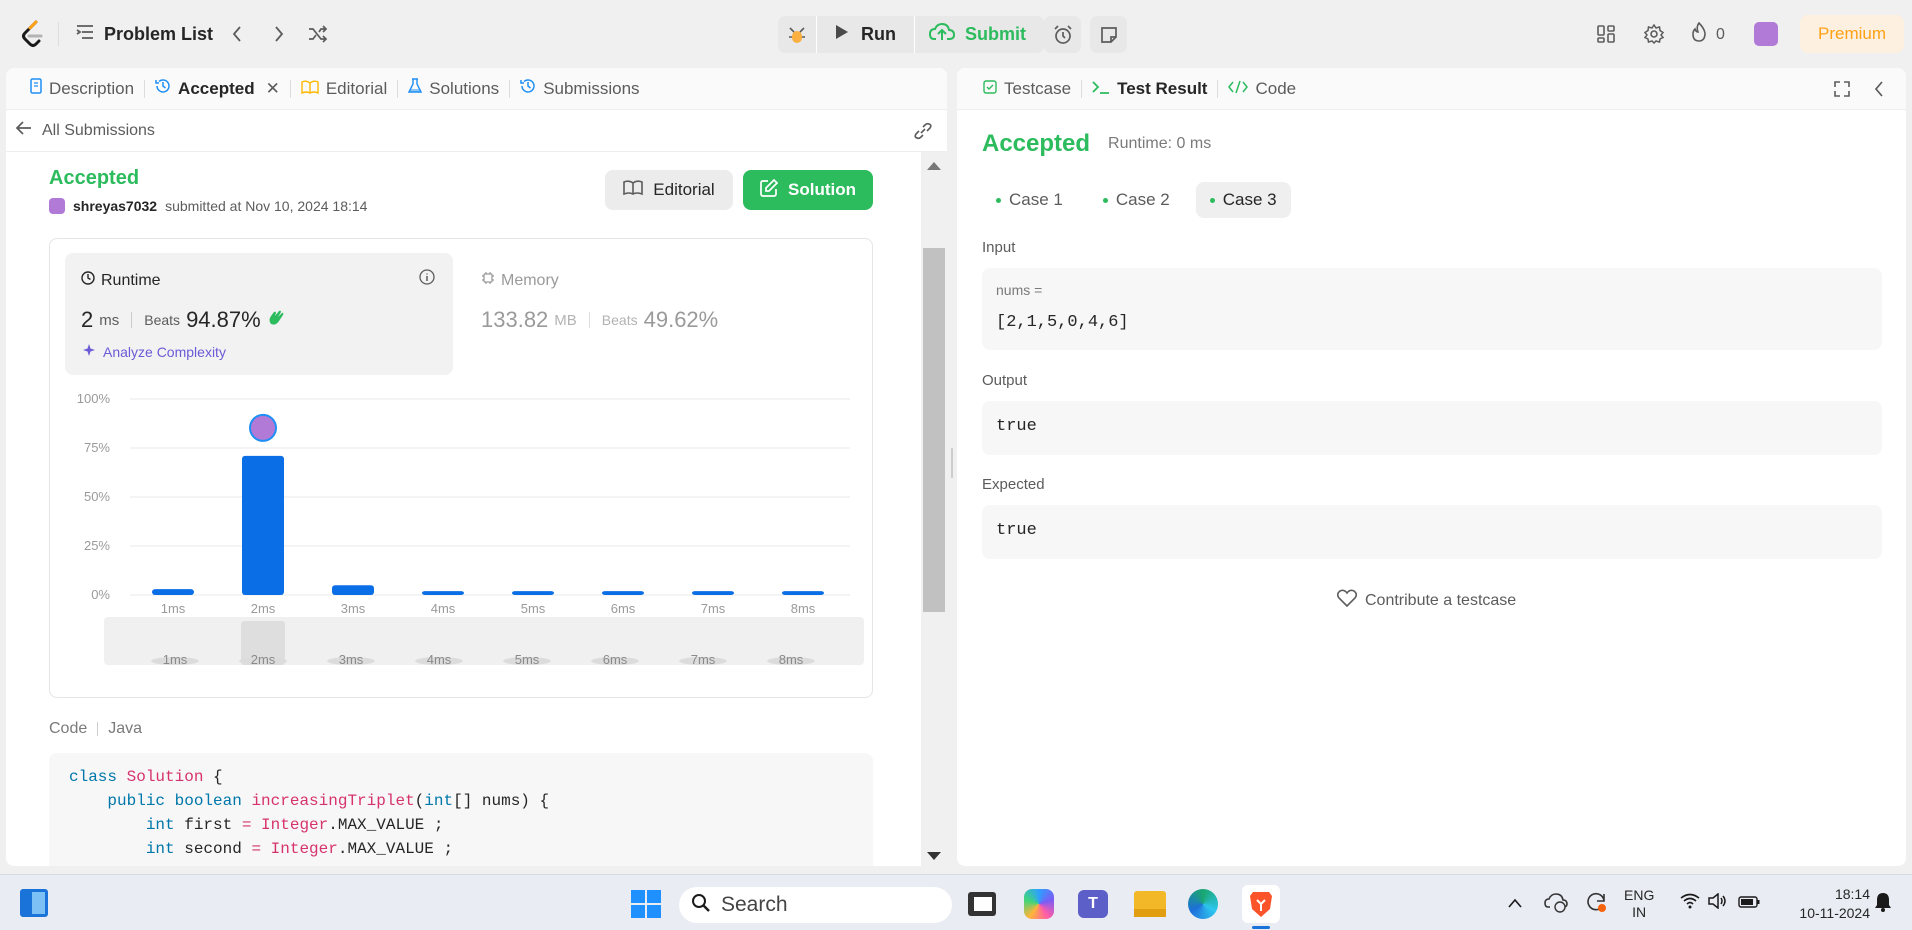  I want to click on notification-bell-icon, so click(1883, 904).